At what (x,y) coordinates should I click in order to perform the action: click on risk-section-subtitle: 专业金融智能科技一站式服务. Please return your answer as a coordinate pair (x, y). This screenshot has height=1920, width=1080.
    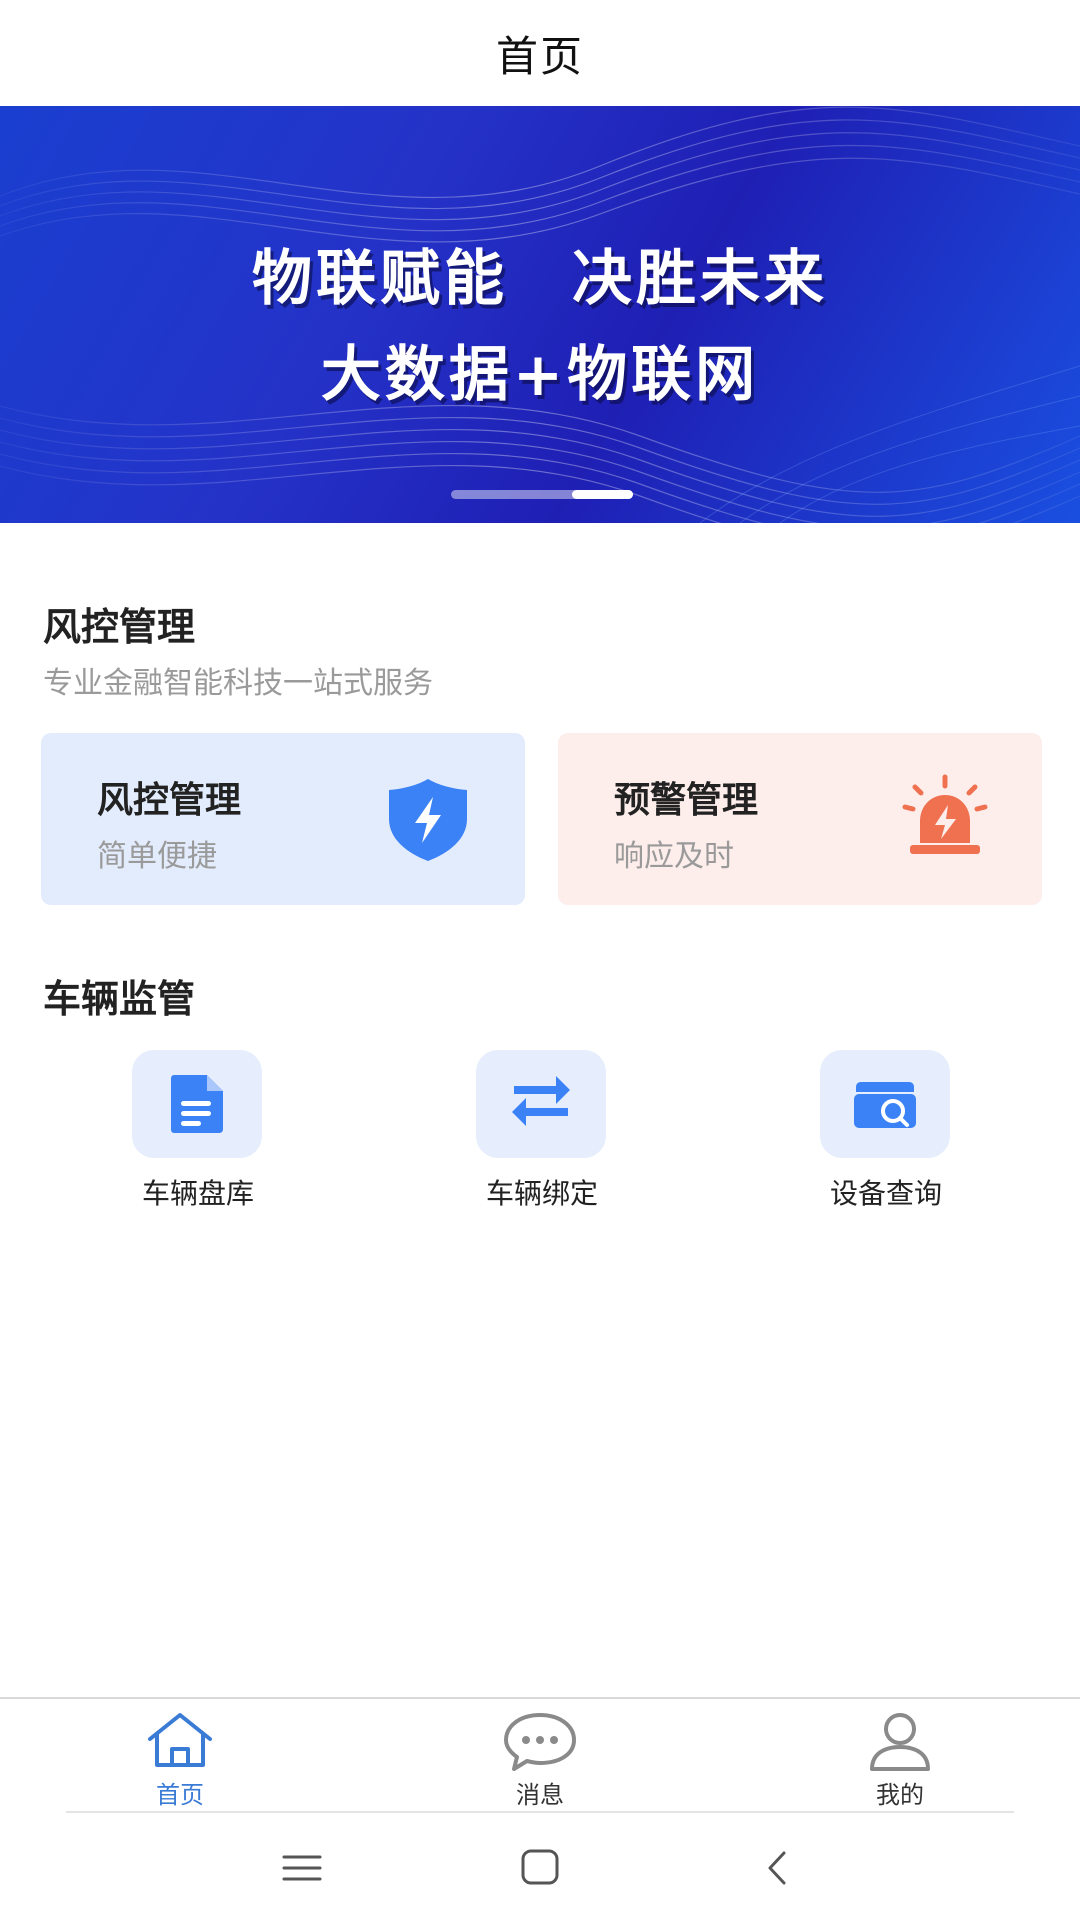
    Looking at the image, I should click on (238, 683).